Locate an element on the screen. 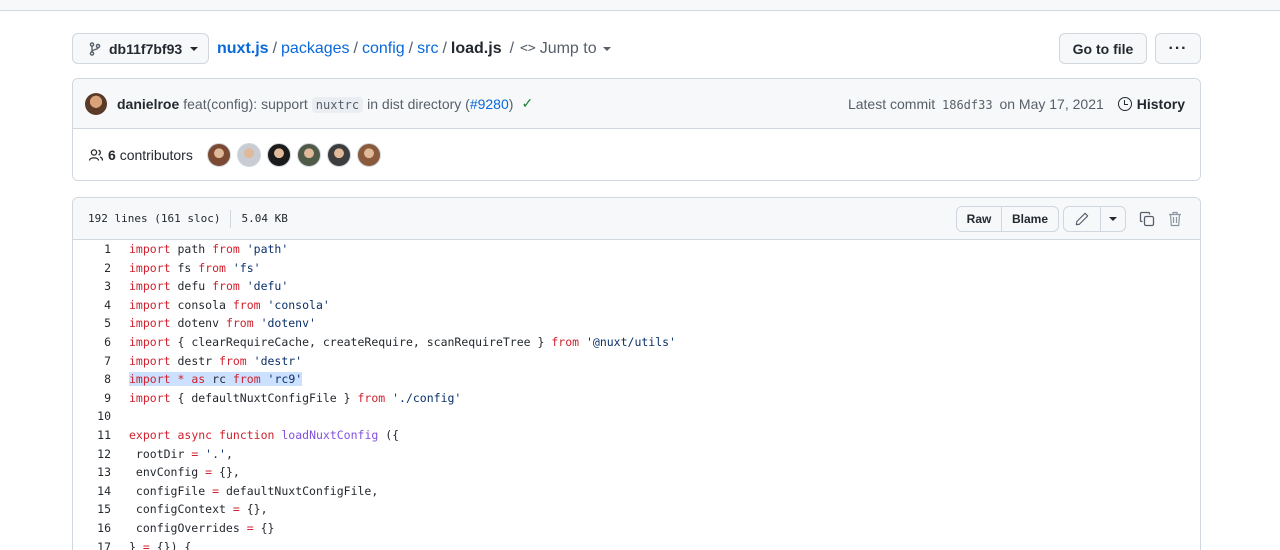 Image resolution: width=1280 pixels, height=550 pixels. branch-selector-button: db11f7bf93 is located at coordinates (140, 48).